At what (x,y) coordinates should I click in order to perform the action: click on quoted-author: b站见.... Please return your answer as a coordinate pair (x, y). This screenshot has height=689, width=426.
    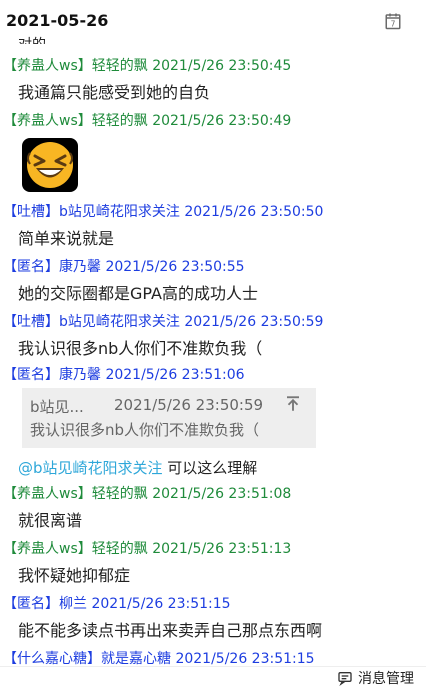
    Looking at the image, I should click on (57, 407).